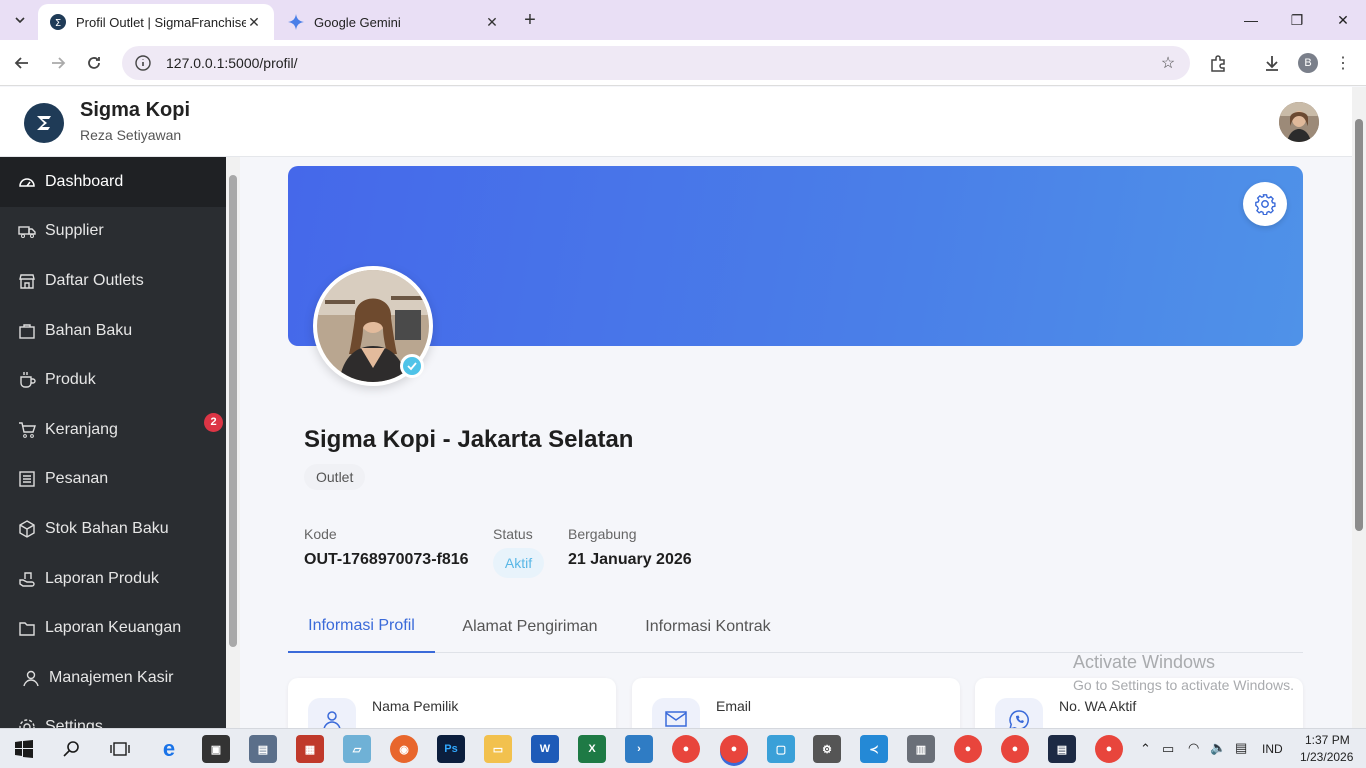 The image size is (1366, 768). What do you see at coordinates (24, 749) in the screenshot?
I see `windows-start-icon` at bounding box center [24, 749].